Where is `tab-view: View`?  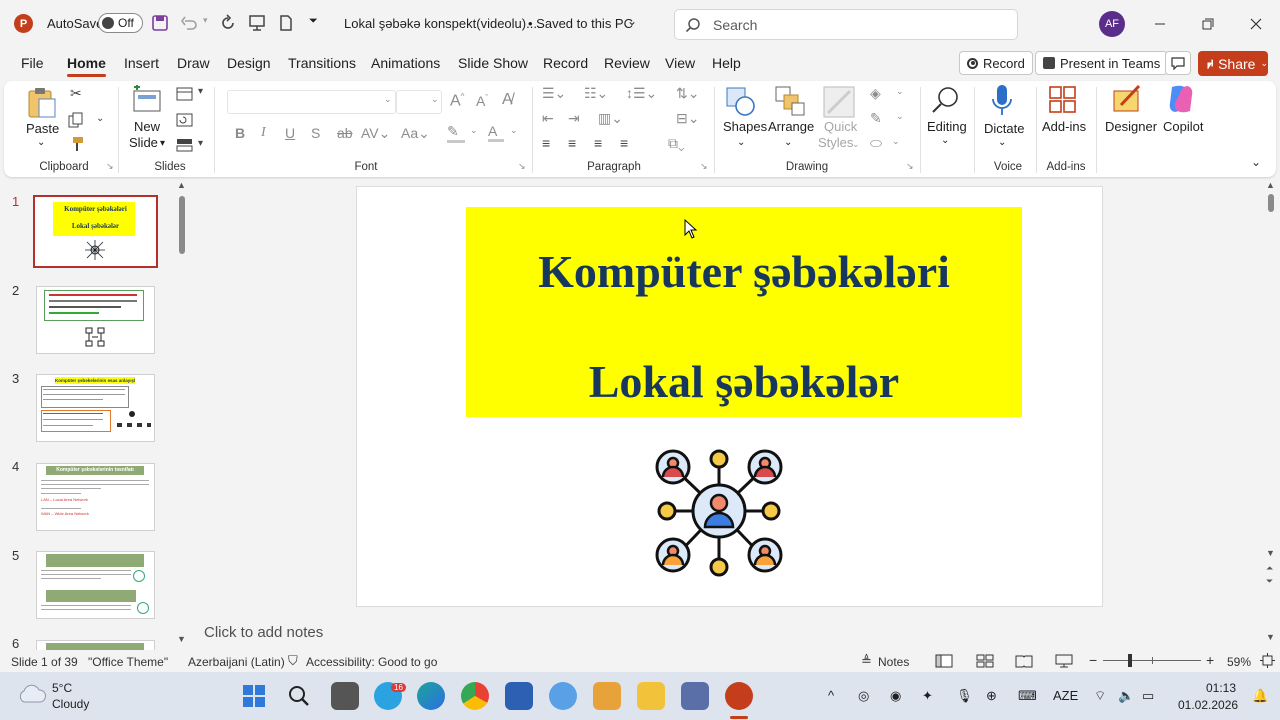
tab-view: View is located at coordinates (680, 63).